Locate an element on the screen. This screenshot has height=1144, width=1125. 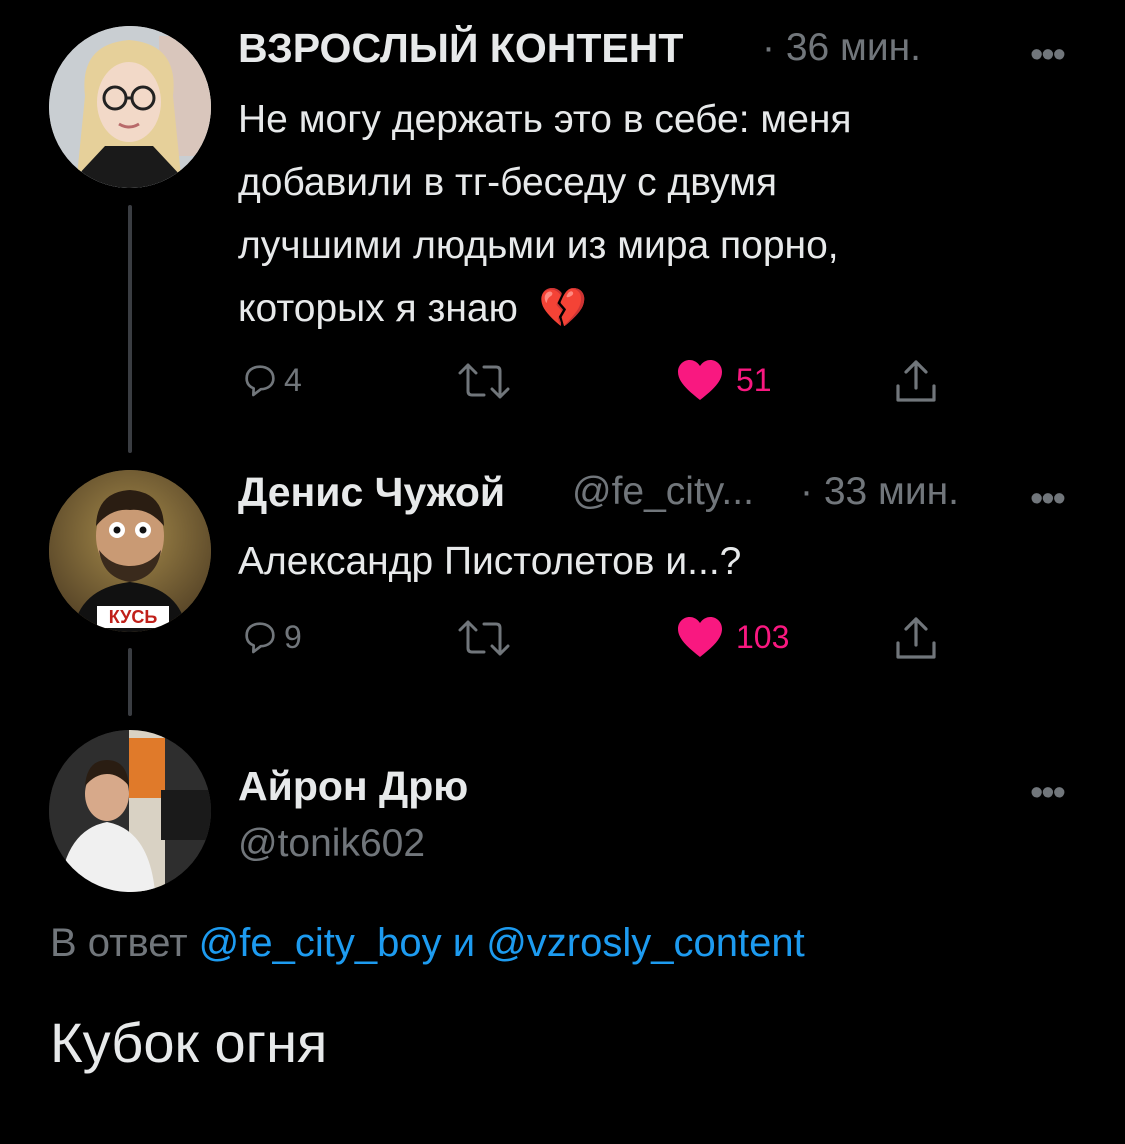
replying-to: В ответ @fe_city_boy и @vzrosly_content is located at coordinates (427, 943).